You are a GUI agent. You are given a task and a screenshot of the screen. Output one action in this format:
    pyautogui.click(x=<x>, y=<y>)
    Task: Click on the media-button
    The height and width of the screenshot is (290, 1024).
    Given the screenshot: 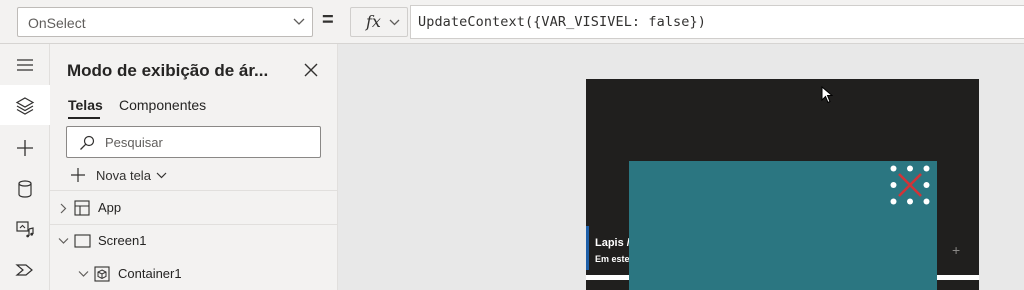 What is the action you would take?
    pyautogui.click(x=25, y=228)
    